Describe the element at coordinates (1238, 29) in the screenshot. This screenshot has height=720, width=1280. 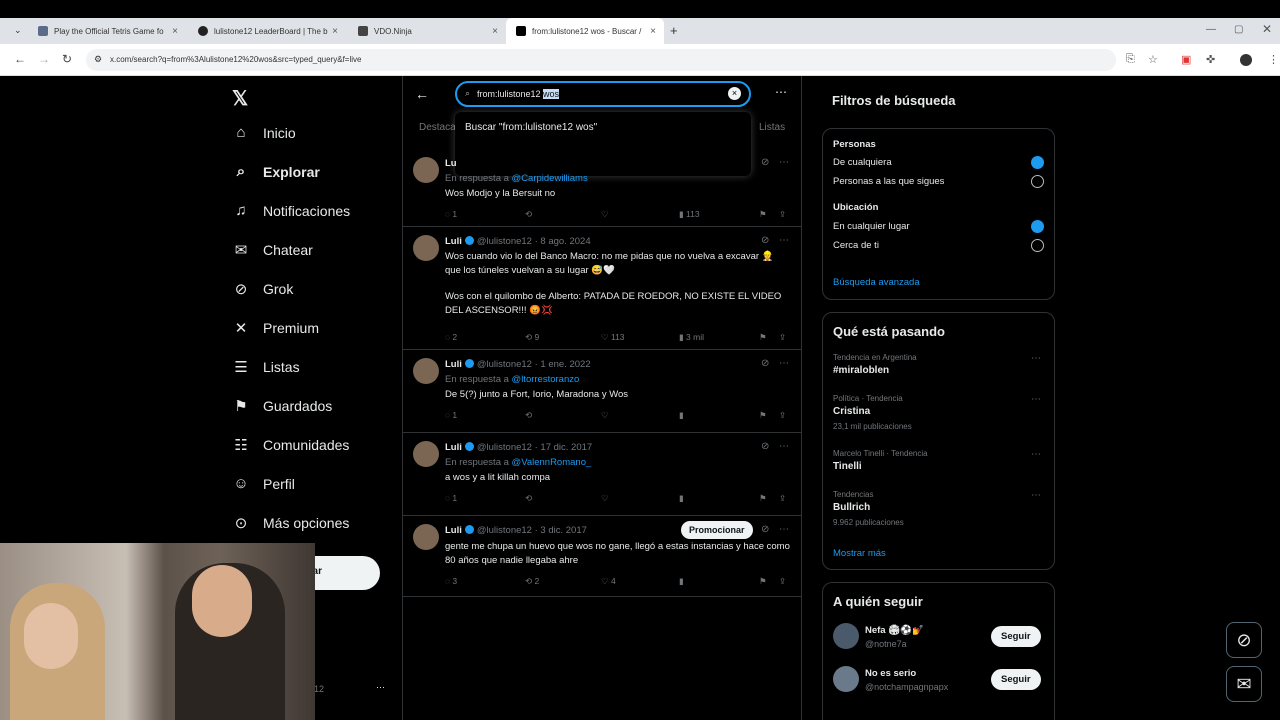
I see `restore-icon: ▢` at that location.